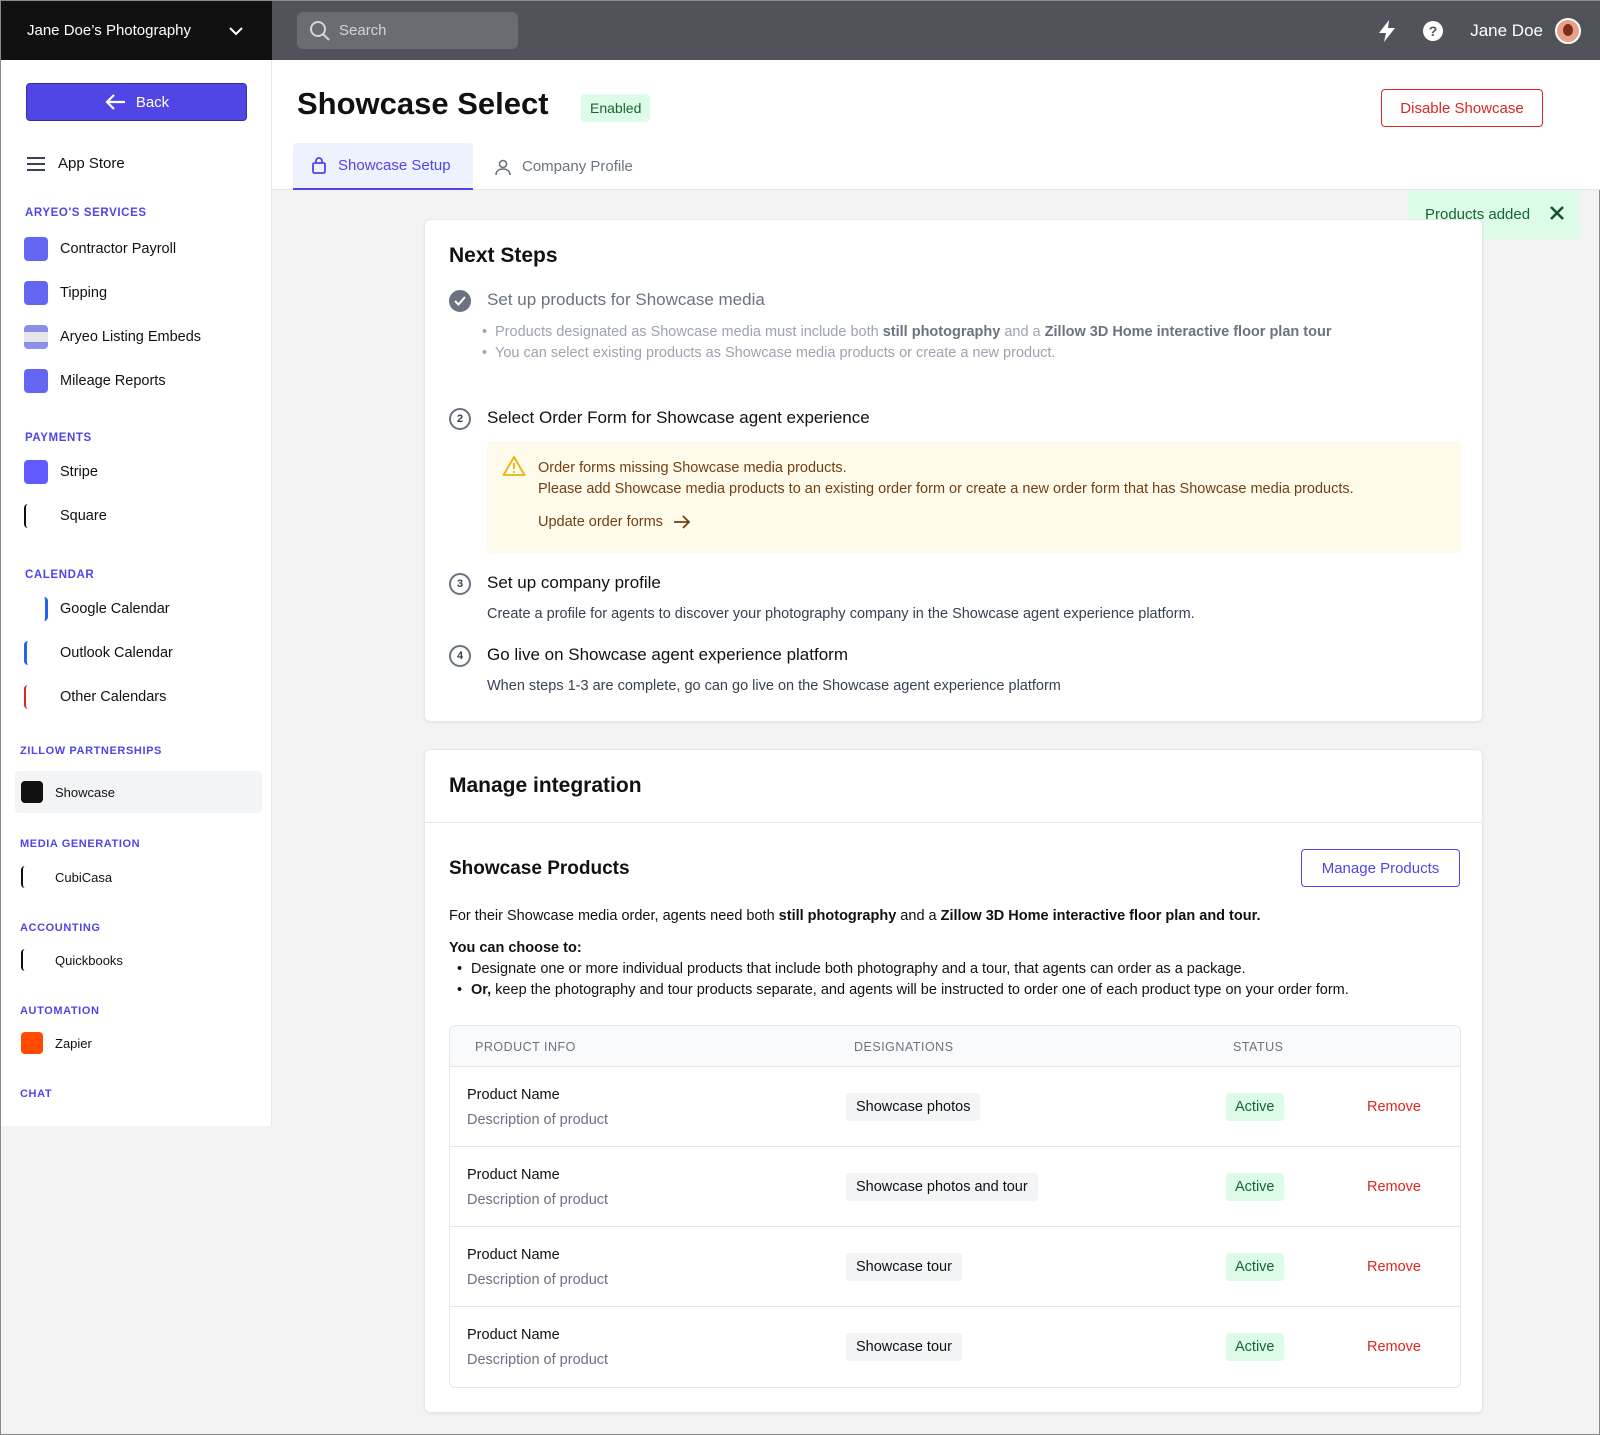 The width and height of the screenshot is (1600, 1435). I want to click on section-zillow: ZILLOW PARTNERSHIPS, so click(91, 751).